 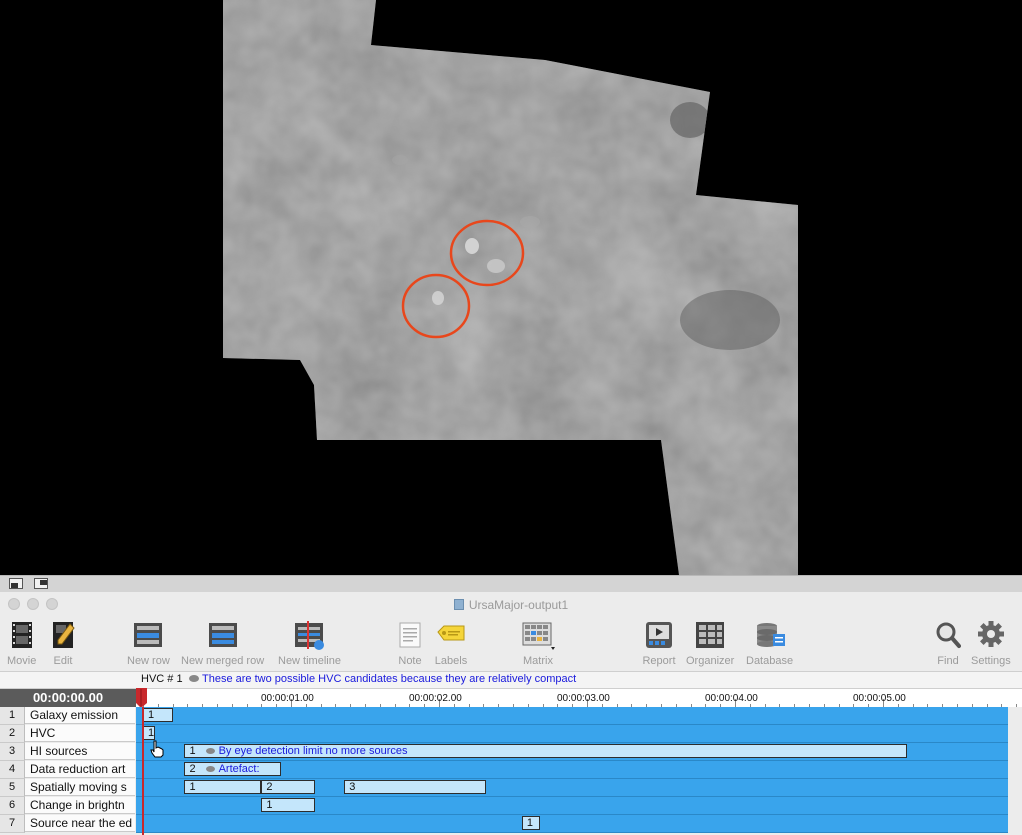 I want to click on new-row-button: New row, so click(x=148, y=643).